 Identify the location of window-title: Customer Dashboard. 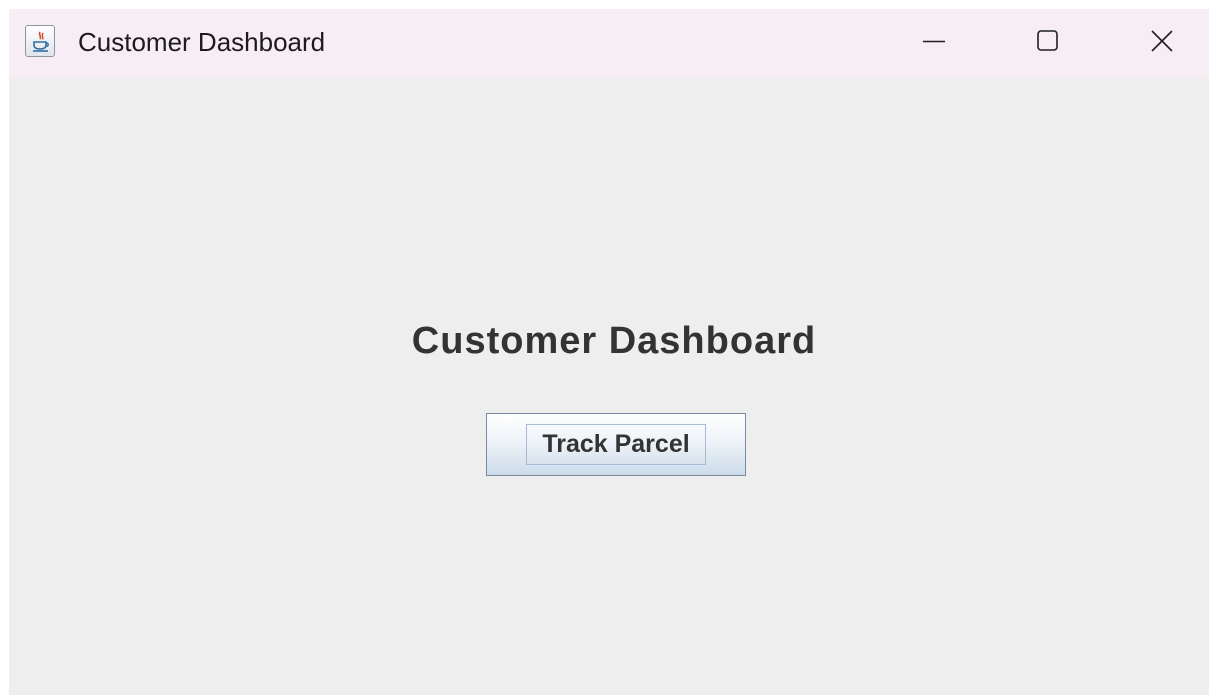
(202, 42).